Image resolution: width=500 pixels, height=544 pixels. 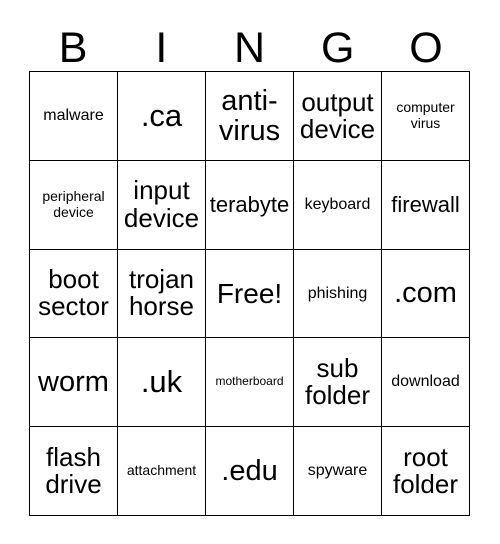 I want to click on bingo-cell-label: download, so click(x=425, y=382).